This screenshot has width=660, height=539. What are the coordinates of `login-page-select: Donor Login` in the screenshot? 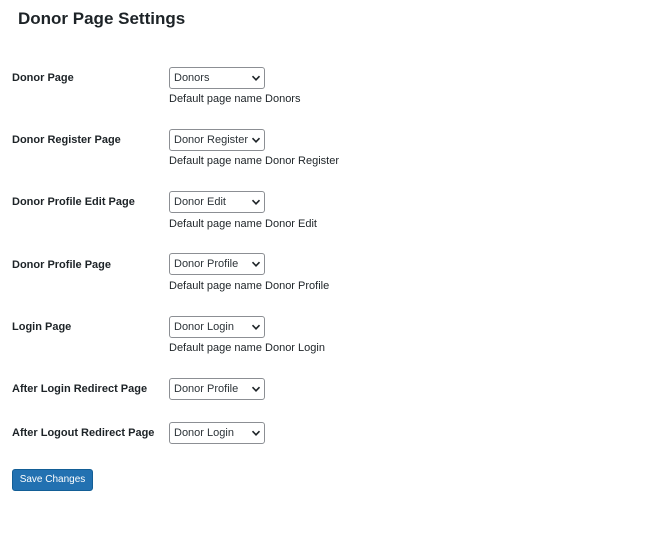 It's located at (217, 327).